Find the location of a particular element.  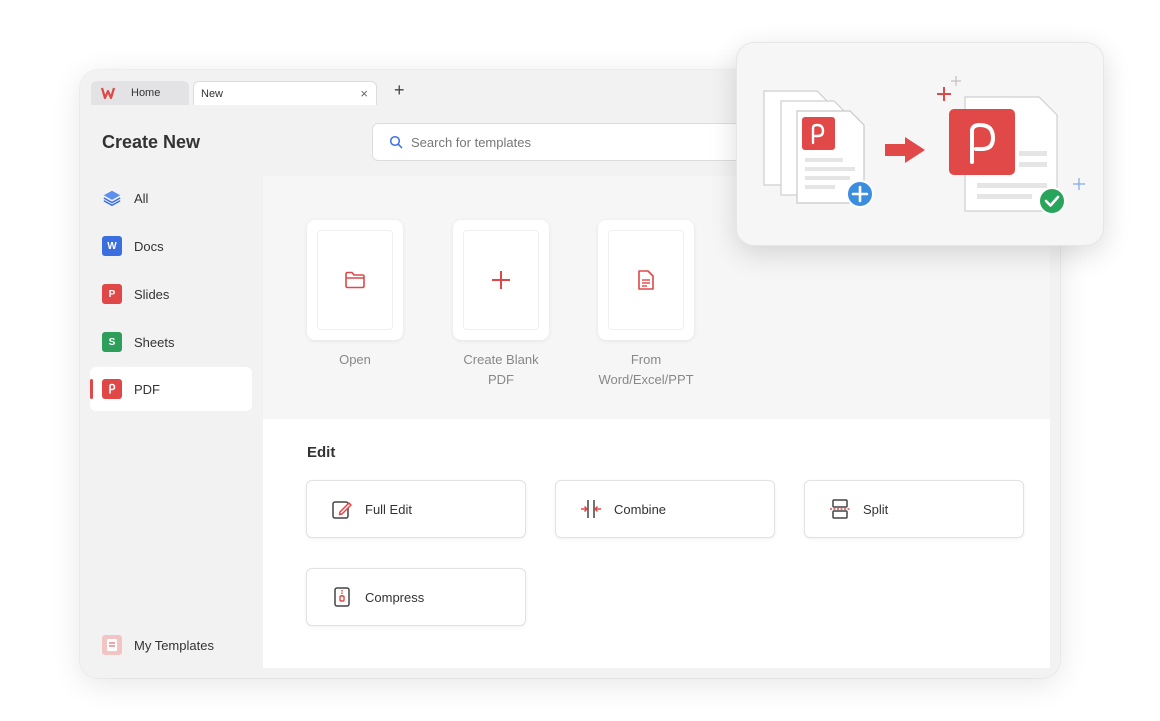

tab-home-label: Home is located at coordinates (146, 93).